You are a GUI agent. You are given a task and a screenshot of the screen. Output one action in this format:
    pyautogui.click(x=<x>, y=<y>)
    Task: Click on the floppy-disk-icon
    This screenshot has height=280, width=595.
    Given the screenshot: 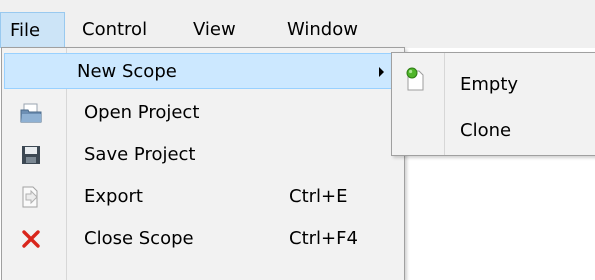 What is the action you would take?
    pyautogui.click(x=31, y=155)
    